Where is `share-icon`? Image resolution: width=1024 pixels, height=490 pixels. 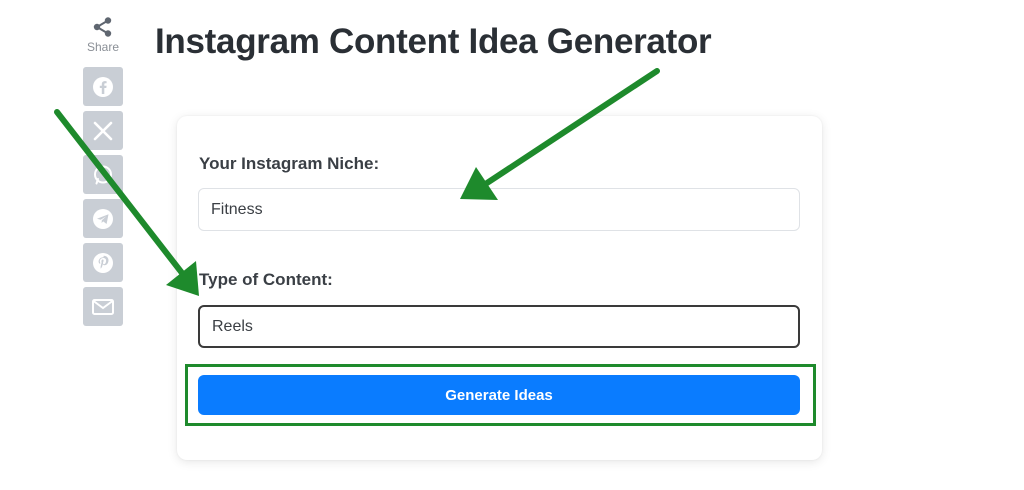 share-icon is located at coordinates (102, 27).